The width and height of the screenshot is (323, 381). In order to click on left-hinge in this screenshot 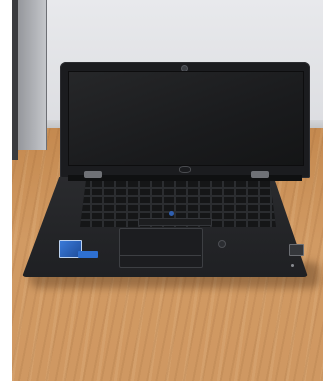, I will do `click(93, 174)`.